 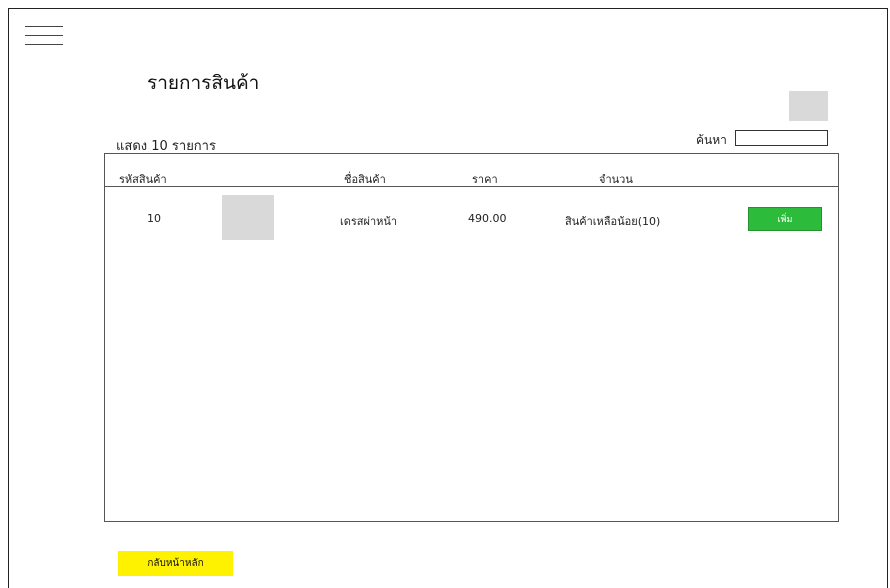 I want to click on search-input, so click(x=781, y=138).